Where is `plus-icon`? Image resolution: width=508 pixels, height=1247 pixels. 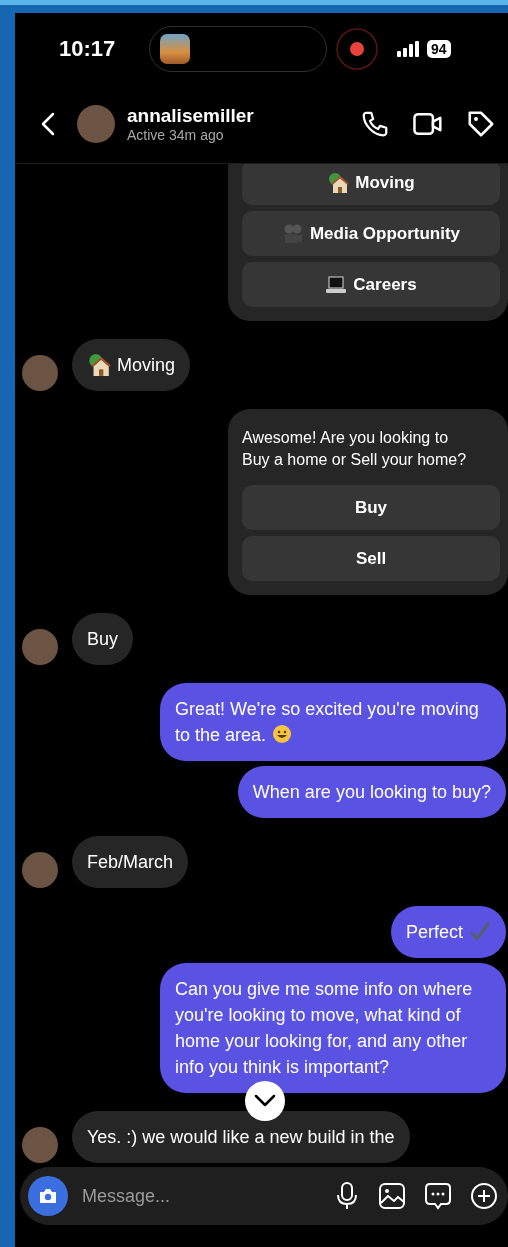 plus-icon is located at coordinates (484, 1196).